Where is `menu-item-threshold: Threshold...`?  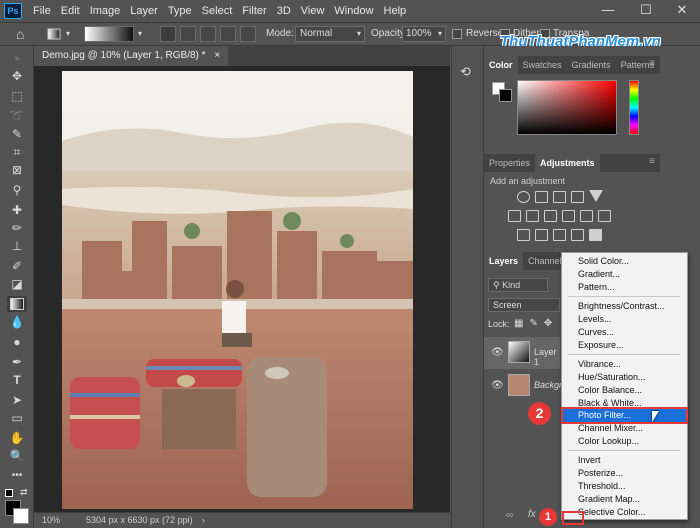 menu-item-threshold: Threshold... is located at coordinates (624, 486).